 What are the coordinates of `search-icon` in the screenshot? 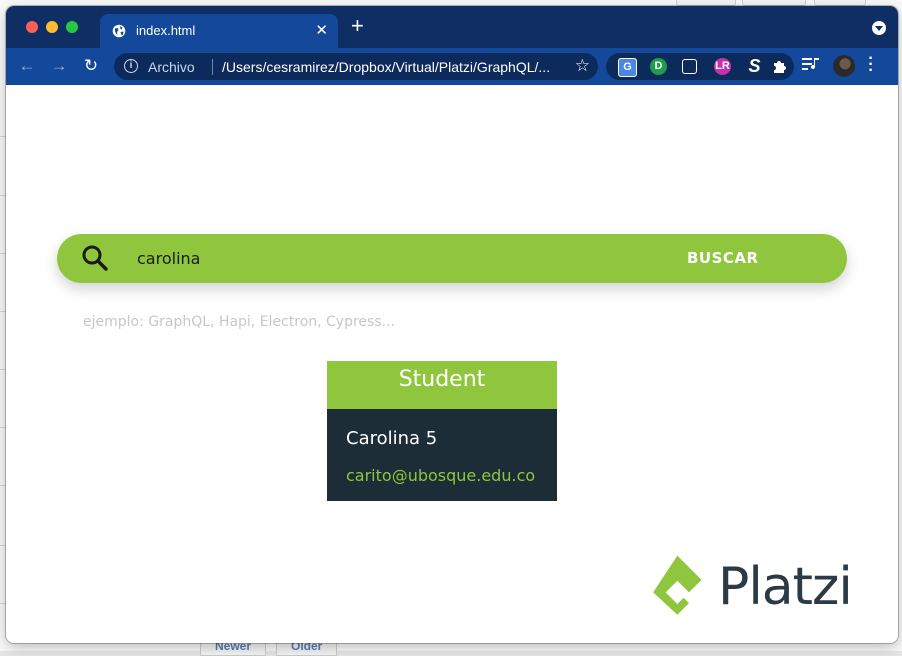 It's located at (95, 258).